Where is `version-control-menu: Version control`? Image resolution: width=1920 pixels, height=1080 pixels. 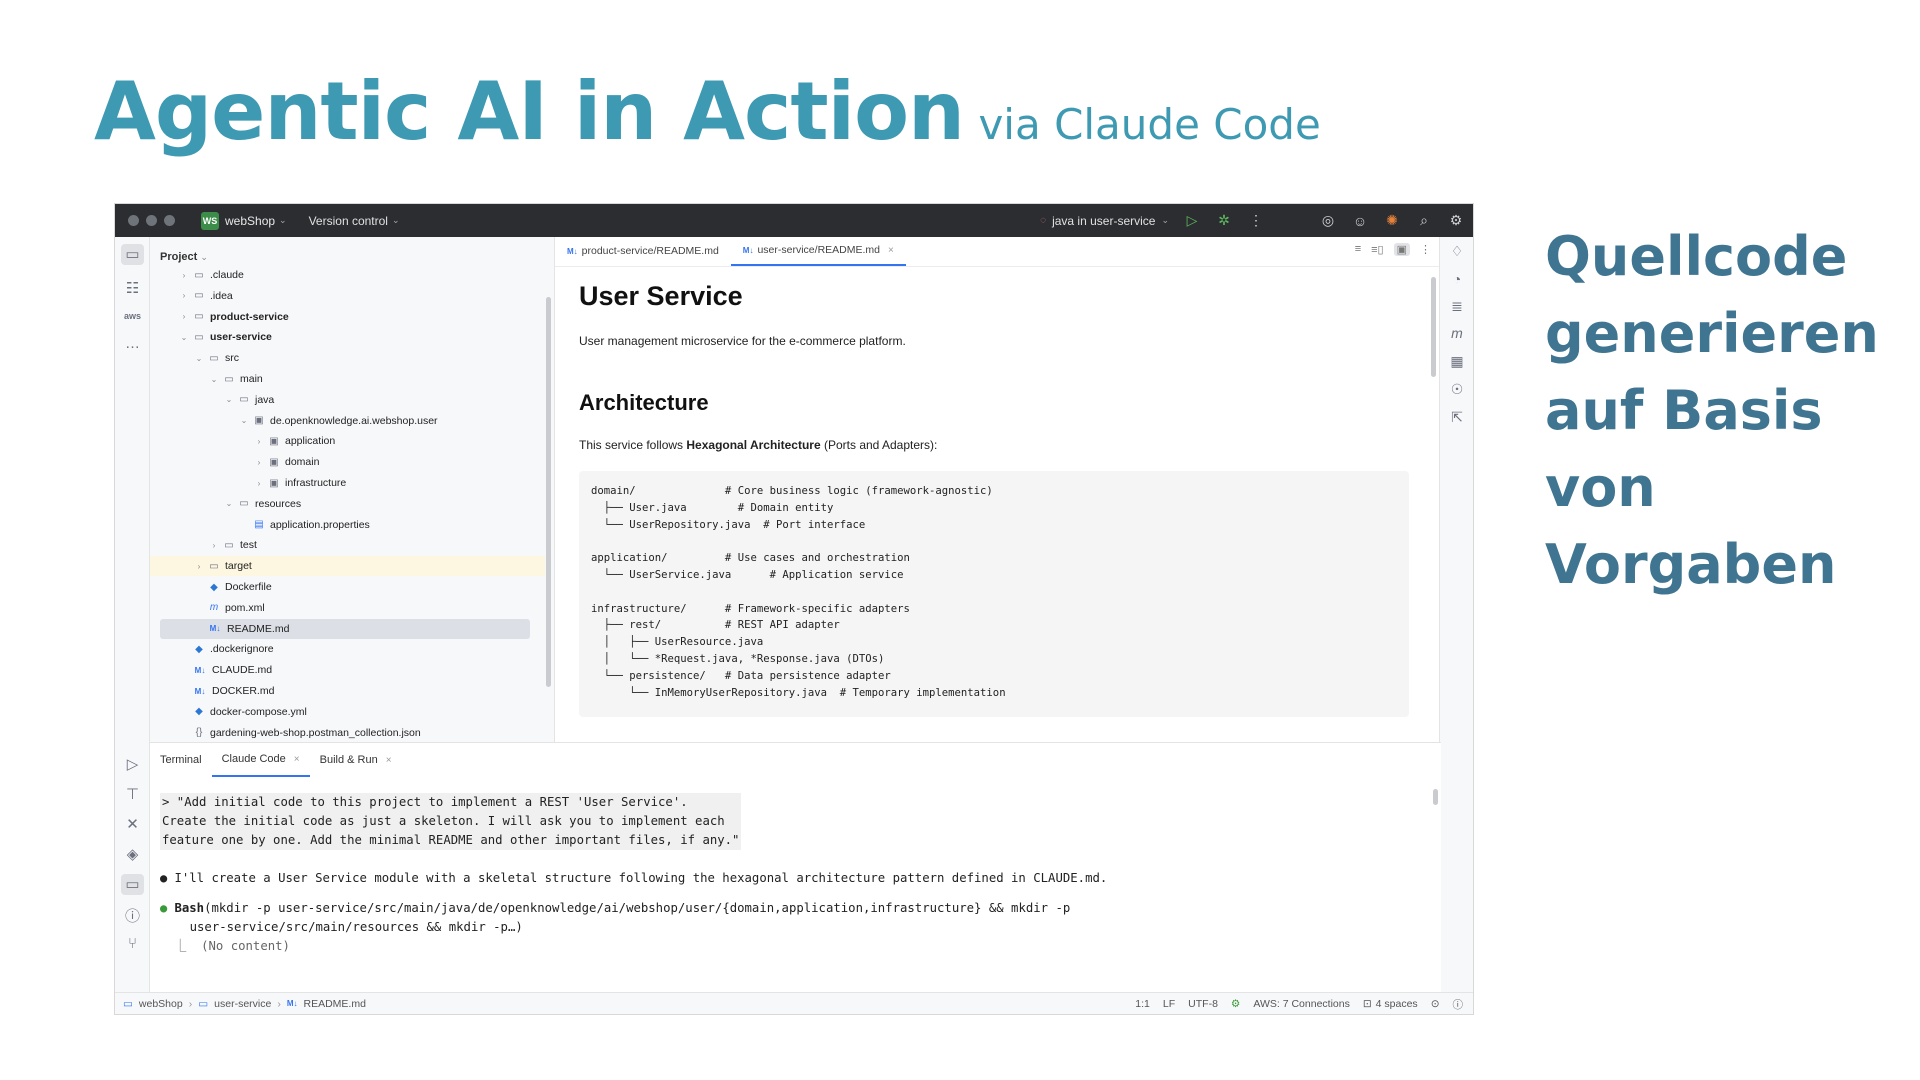 version-control-menu: Version control is located at coordinates (348, 221).